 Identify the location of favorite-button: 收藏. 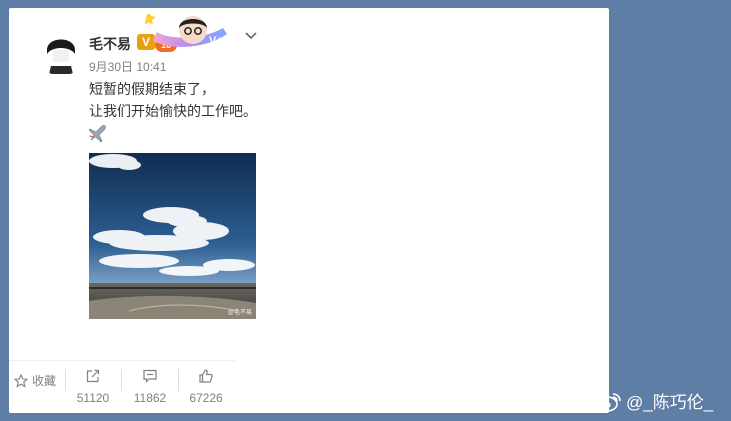
(35, 380).